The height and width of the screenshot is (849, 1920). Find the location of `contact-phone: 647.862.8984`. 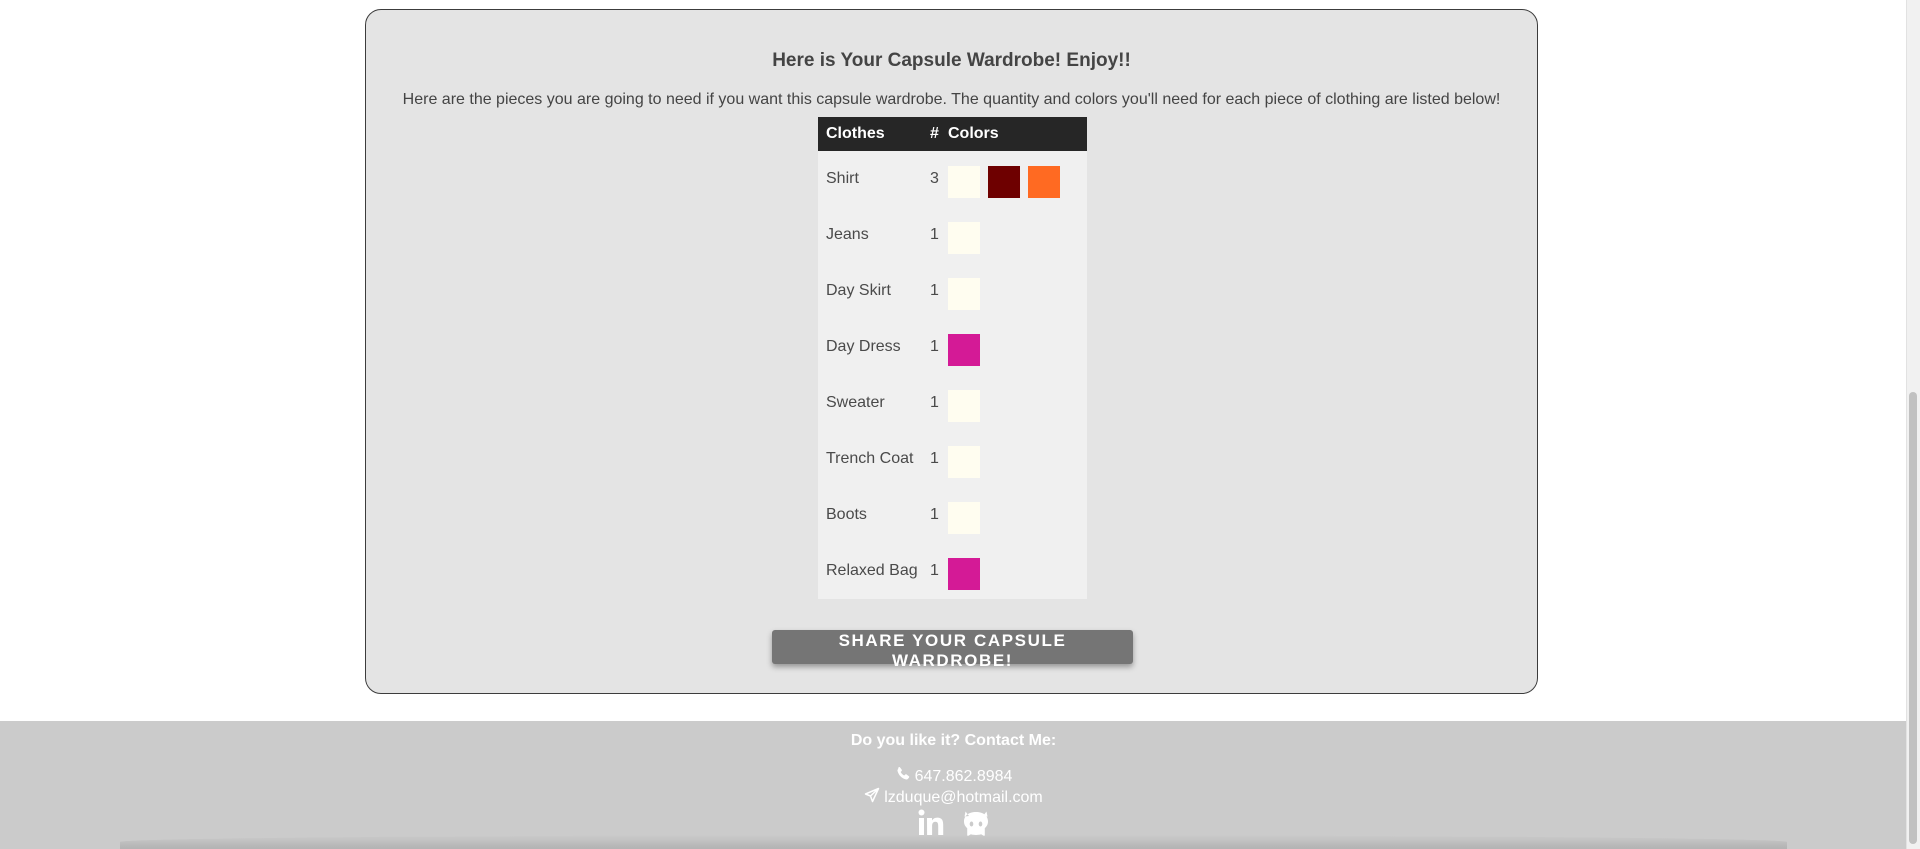

contact-phone: 647.862.8984 is located at coordinates (953, 776).